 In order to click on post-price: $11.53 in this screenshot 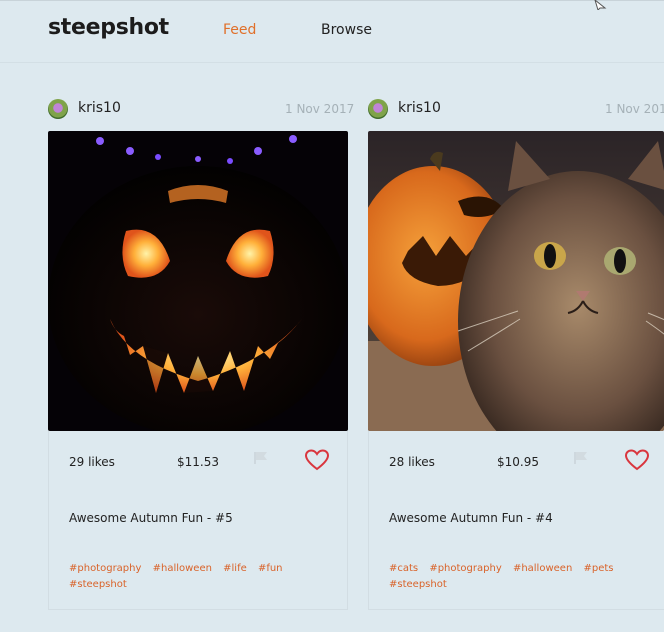, I will do `click(198, 462)`.